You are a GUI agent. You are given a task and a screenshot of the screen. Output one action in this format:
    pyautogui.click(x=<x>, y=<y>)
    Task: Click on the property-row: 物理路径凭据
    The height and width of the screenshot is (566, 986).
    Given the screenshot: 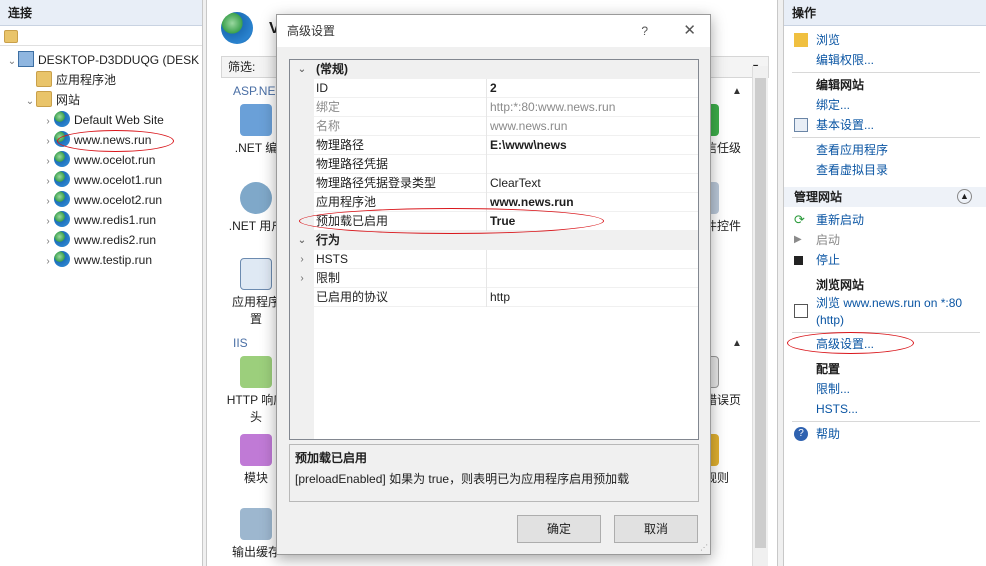 What is the action you would take?
    pyautogui.click(x=494, y=164)
    